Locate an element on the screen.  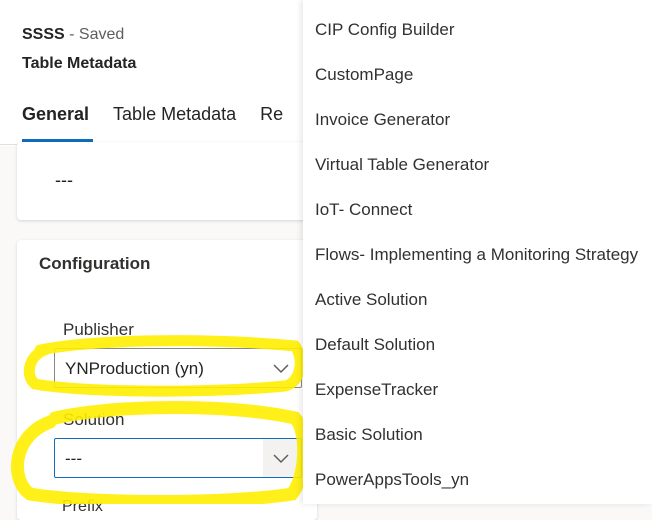
dropdown-option: IoT- Connect is located at coordinates (363, 210).